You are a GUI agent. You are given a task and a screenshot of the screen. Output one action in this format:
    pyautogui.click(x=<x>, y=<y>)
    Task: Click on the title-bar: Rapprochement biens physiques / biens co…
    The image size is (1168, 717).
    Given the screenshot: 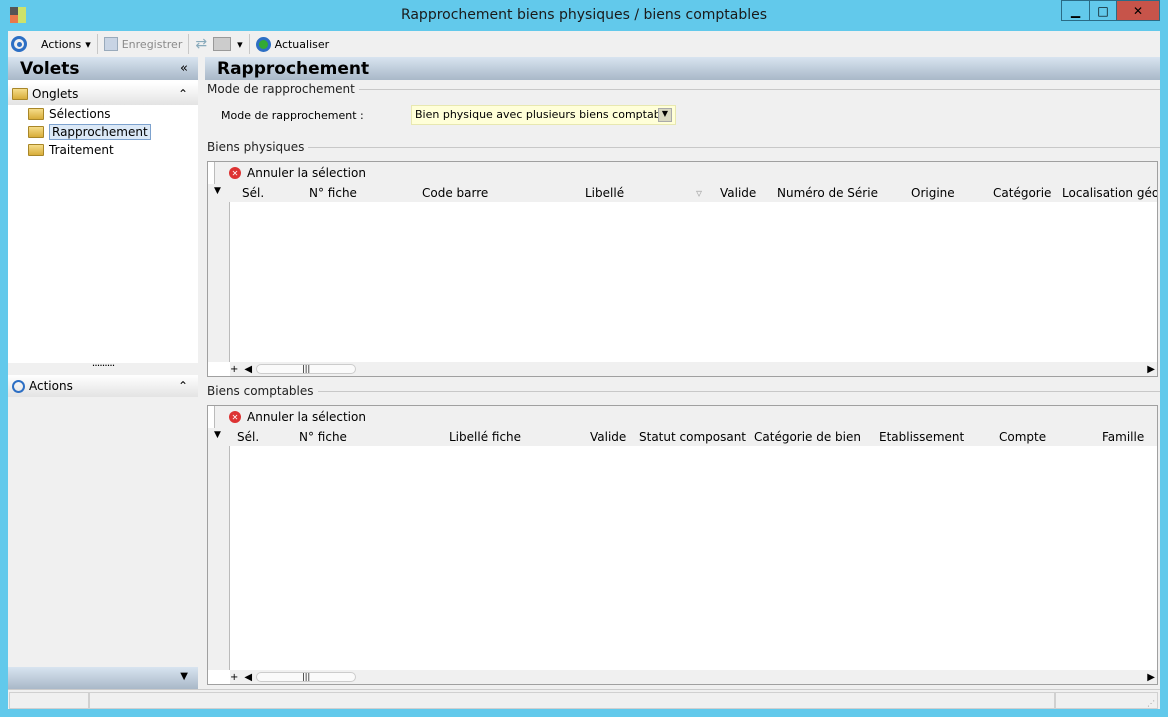 What is the action you would take?
    pyautogui.click(x=584, y=15)
    